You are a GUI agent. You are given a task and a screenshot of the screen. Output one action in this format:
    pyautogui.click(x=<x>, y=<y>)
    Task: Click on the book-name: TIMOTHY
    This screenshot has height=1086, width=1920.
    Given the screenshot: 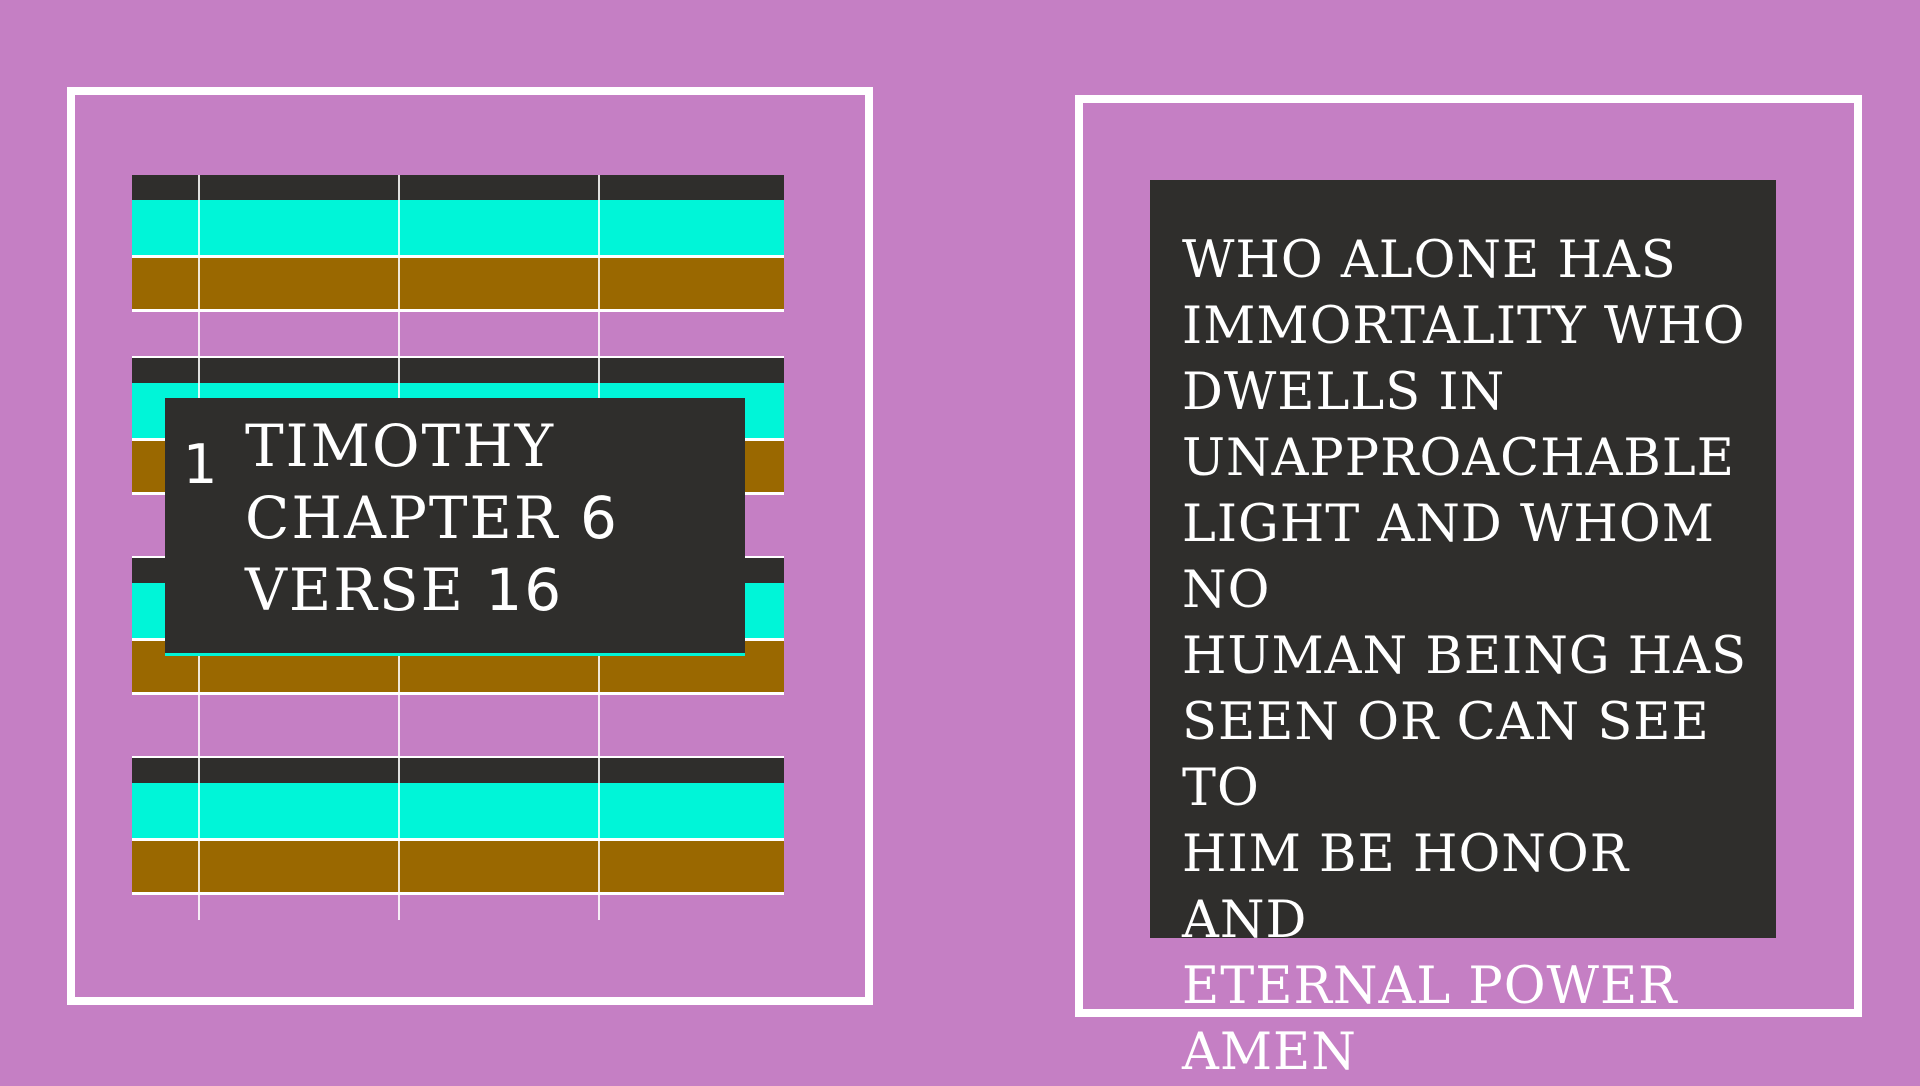 What is the action you would take?
    pyautogui.click(x=400, y=446)
    